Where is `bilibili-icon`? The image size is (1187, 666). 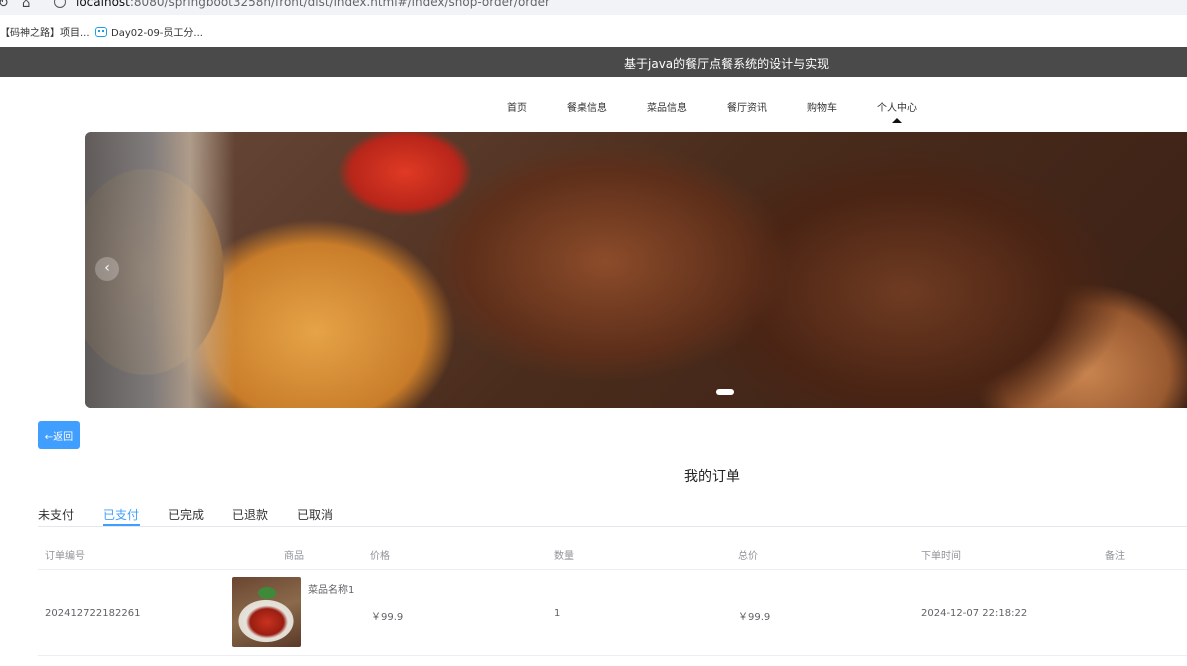 bilibili-icon is located at coordinates (101, 31).